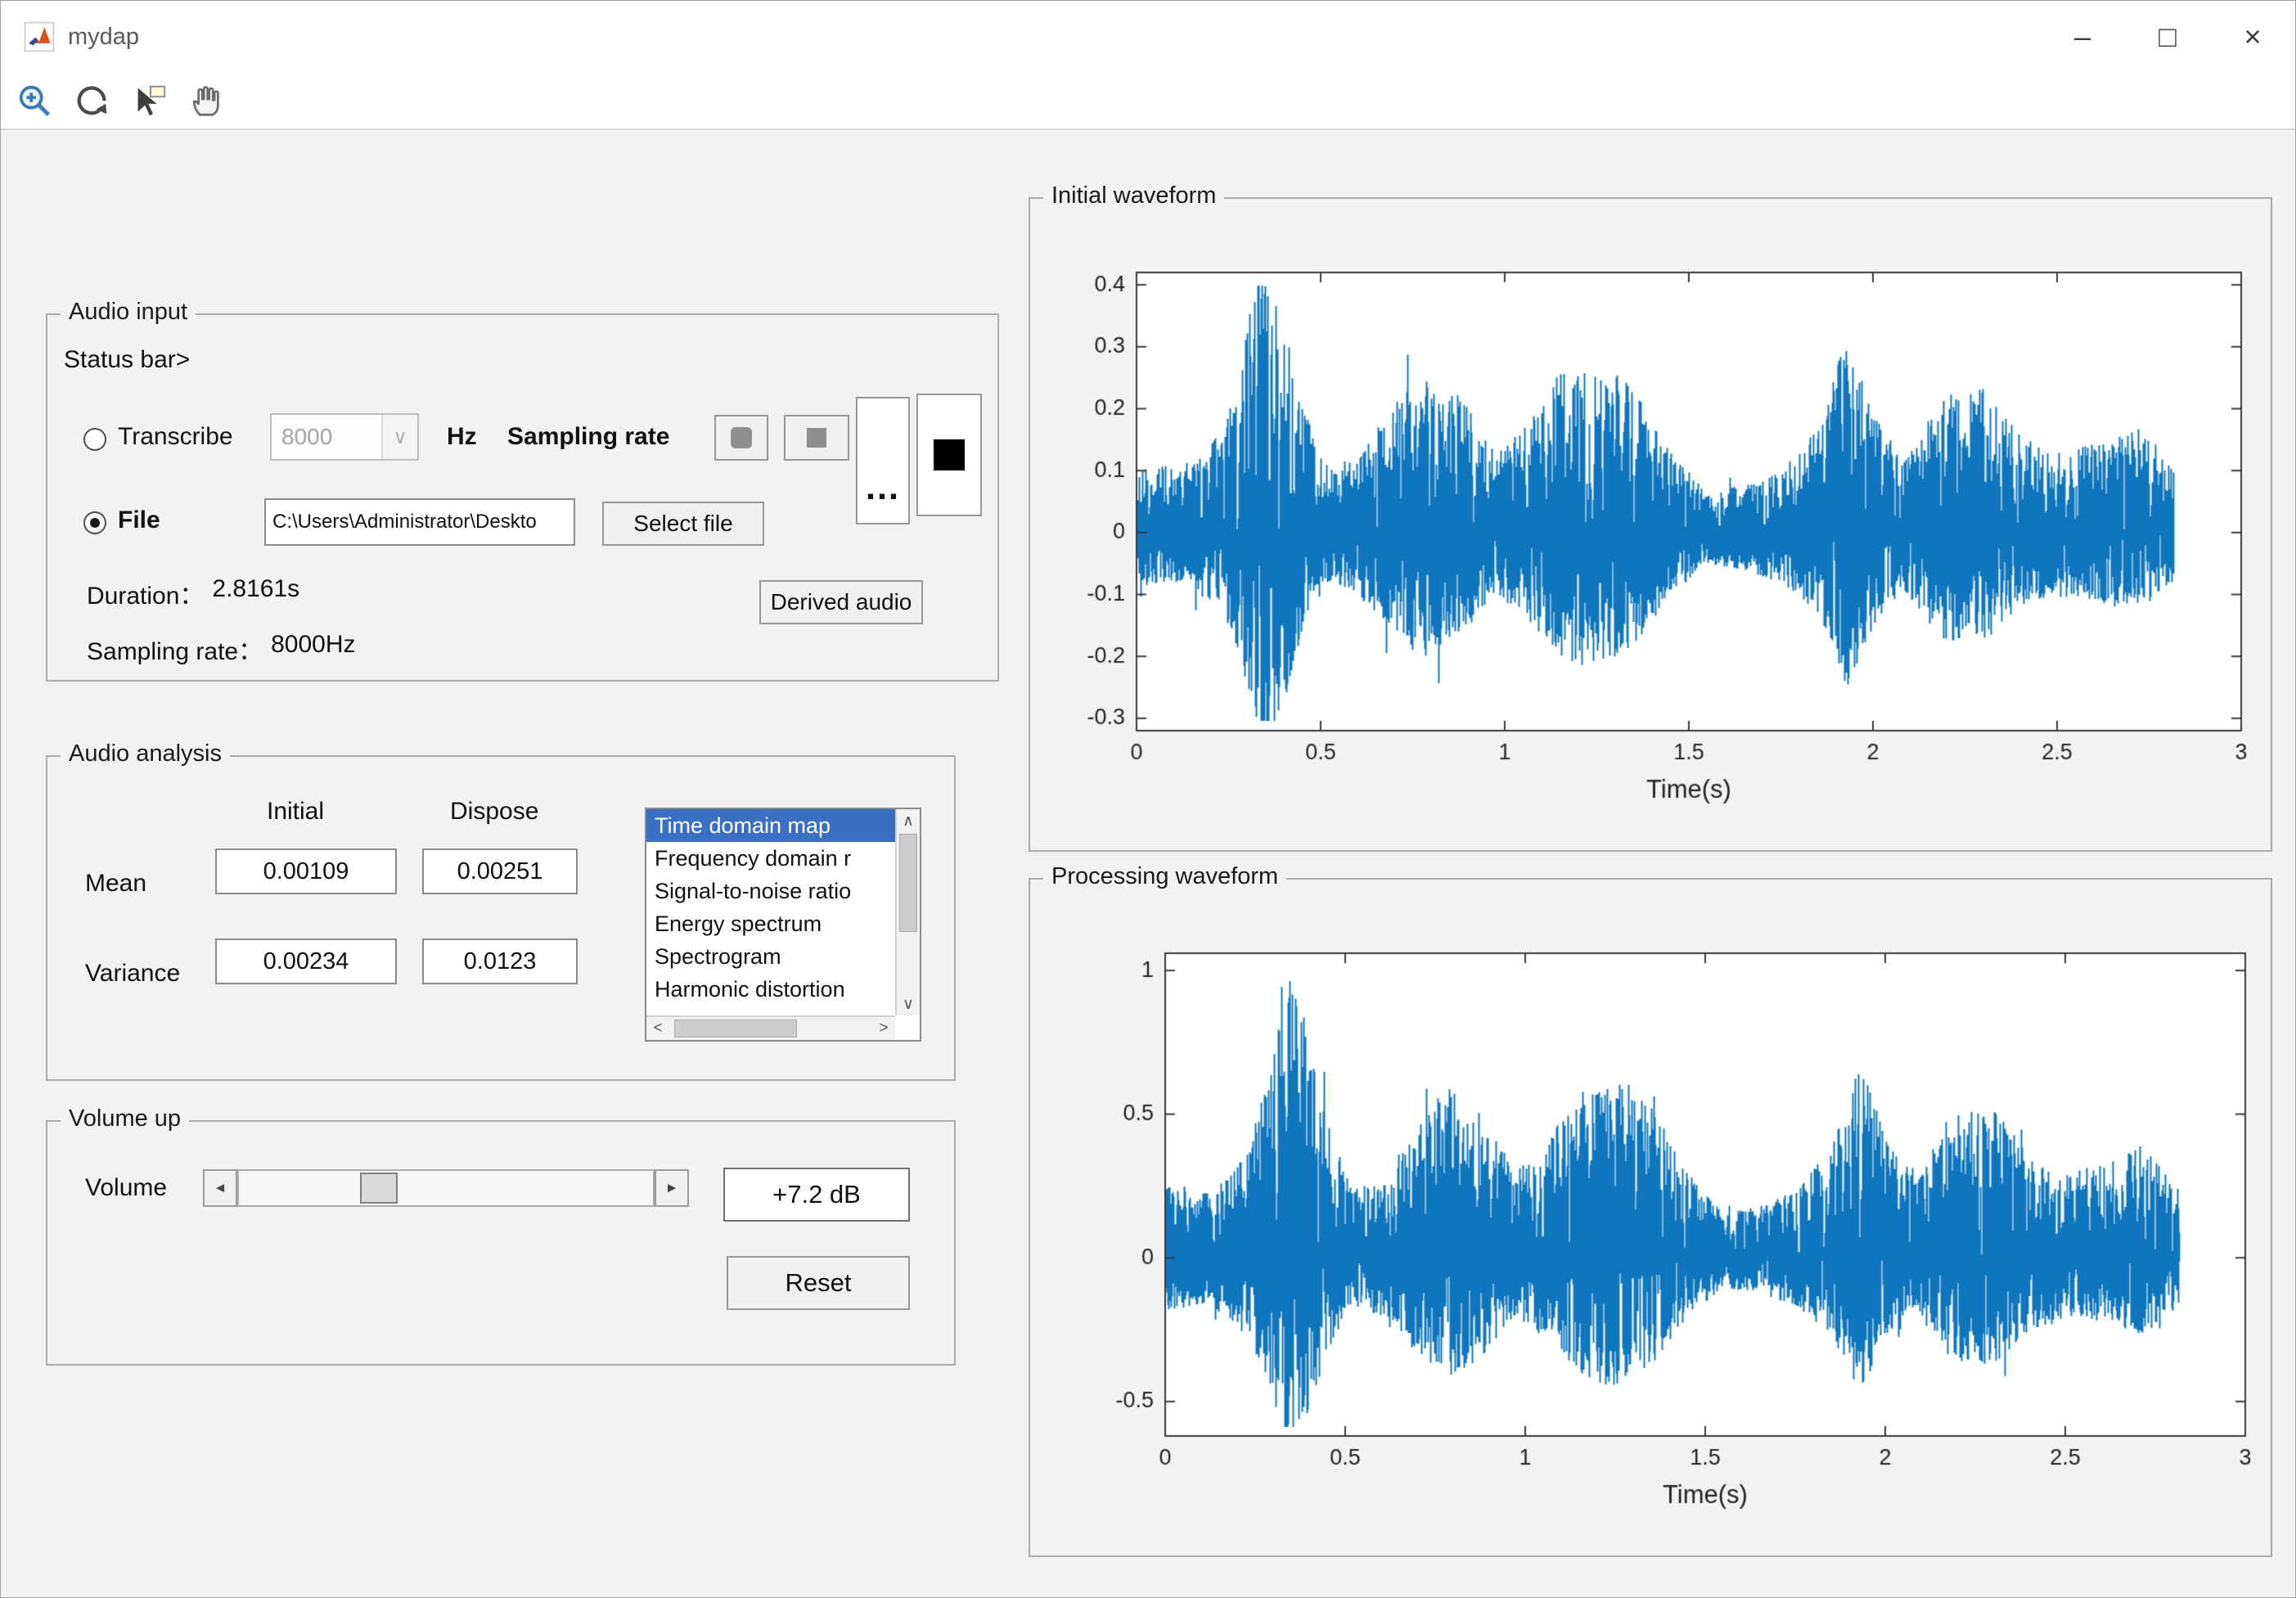  I want to click on record-button, so click(741, 438).